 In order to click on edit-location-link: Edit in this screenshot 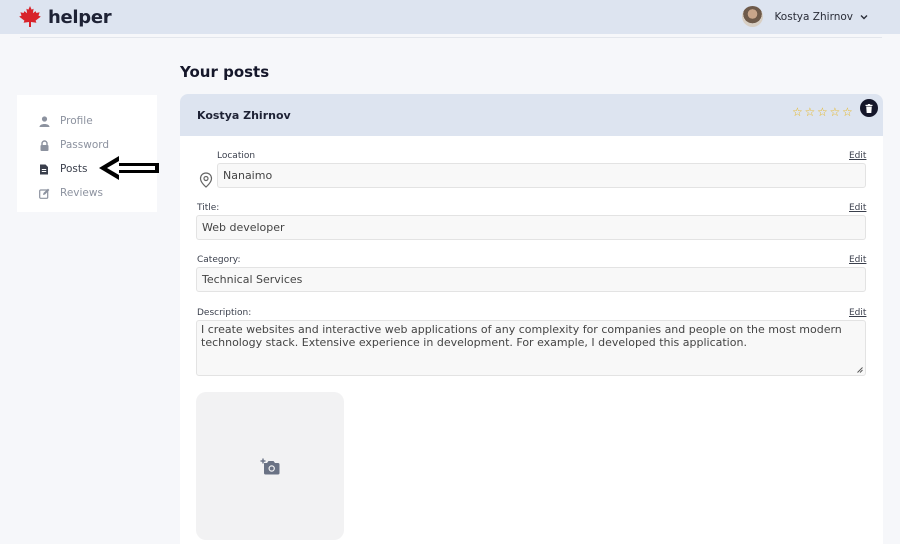, I will do `click(857, 156)`.